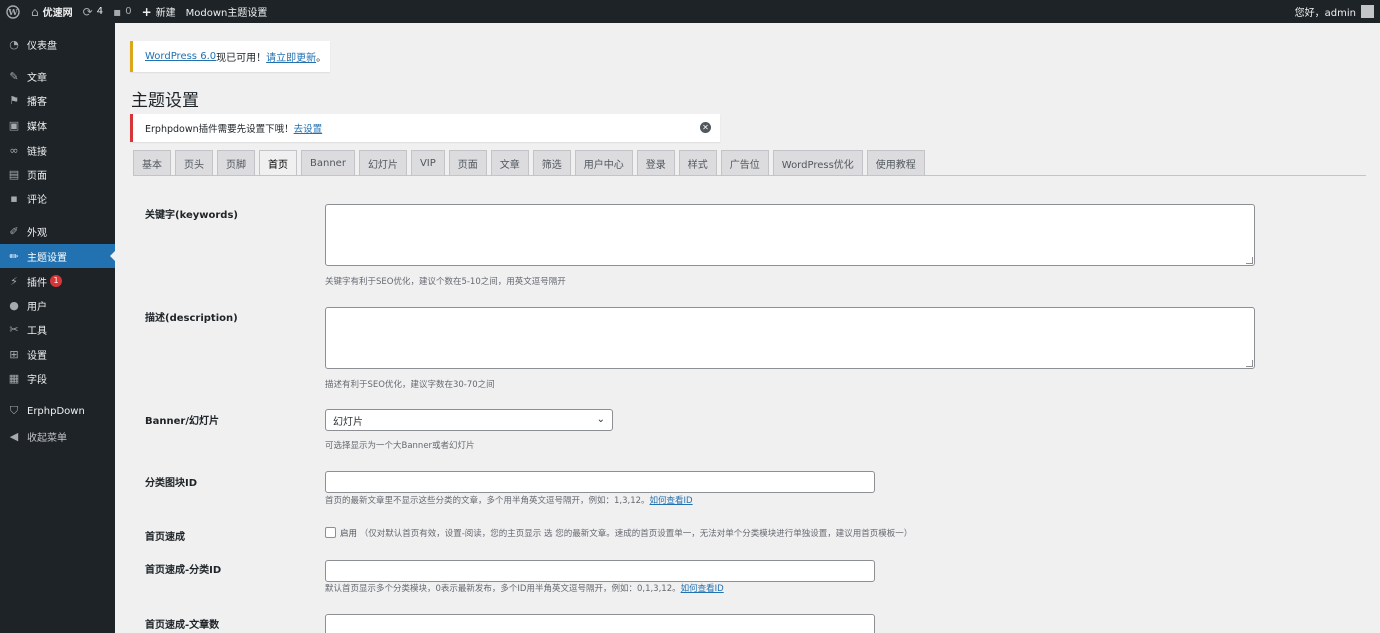 This screenshot has width=1380, height=633. Describe the element at coordinates (790, 235) in the screenshot. I see `keywords-textarea` at that location.